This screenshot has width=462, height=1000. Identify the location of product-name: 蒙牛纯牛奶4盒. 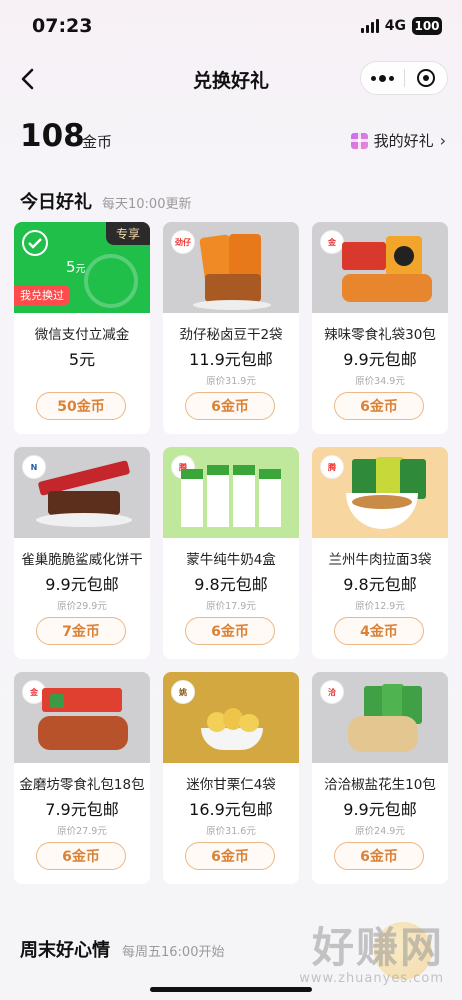
(231, 560).